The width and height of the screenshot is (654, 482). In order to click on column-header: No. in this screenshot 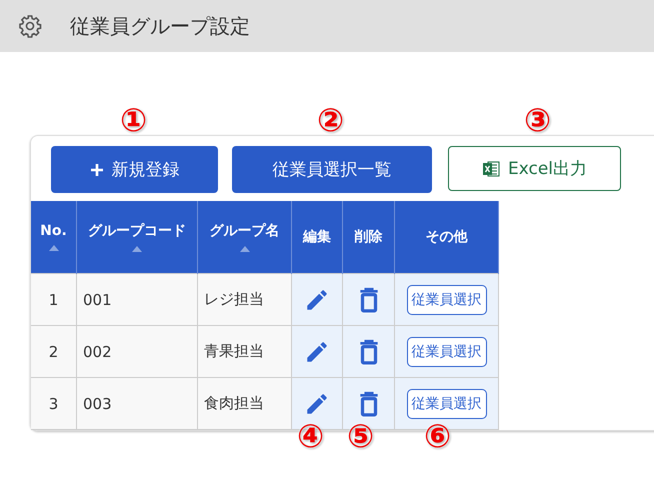, I will do `click(53, 237)`.